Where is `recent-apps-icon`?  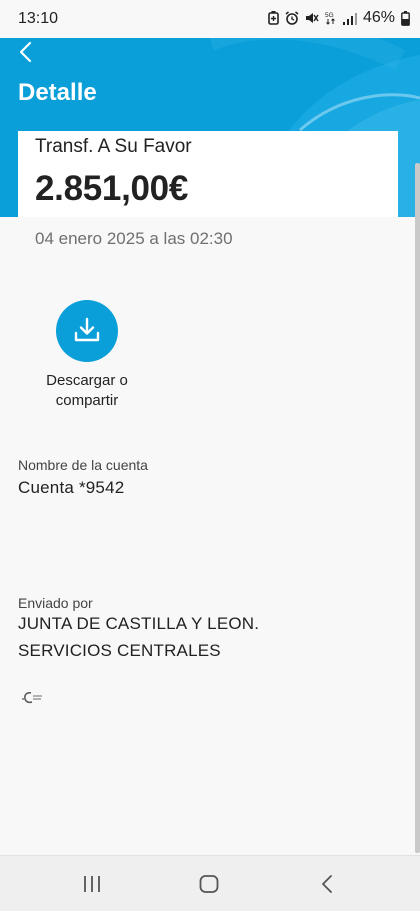
recent-apps-icon is located at coordinates (92, 884).